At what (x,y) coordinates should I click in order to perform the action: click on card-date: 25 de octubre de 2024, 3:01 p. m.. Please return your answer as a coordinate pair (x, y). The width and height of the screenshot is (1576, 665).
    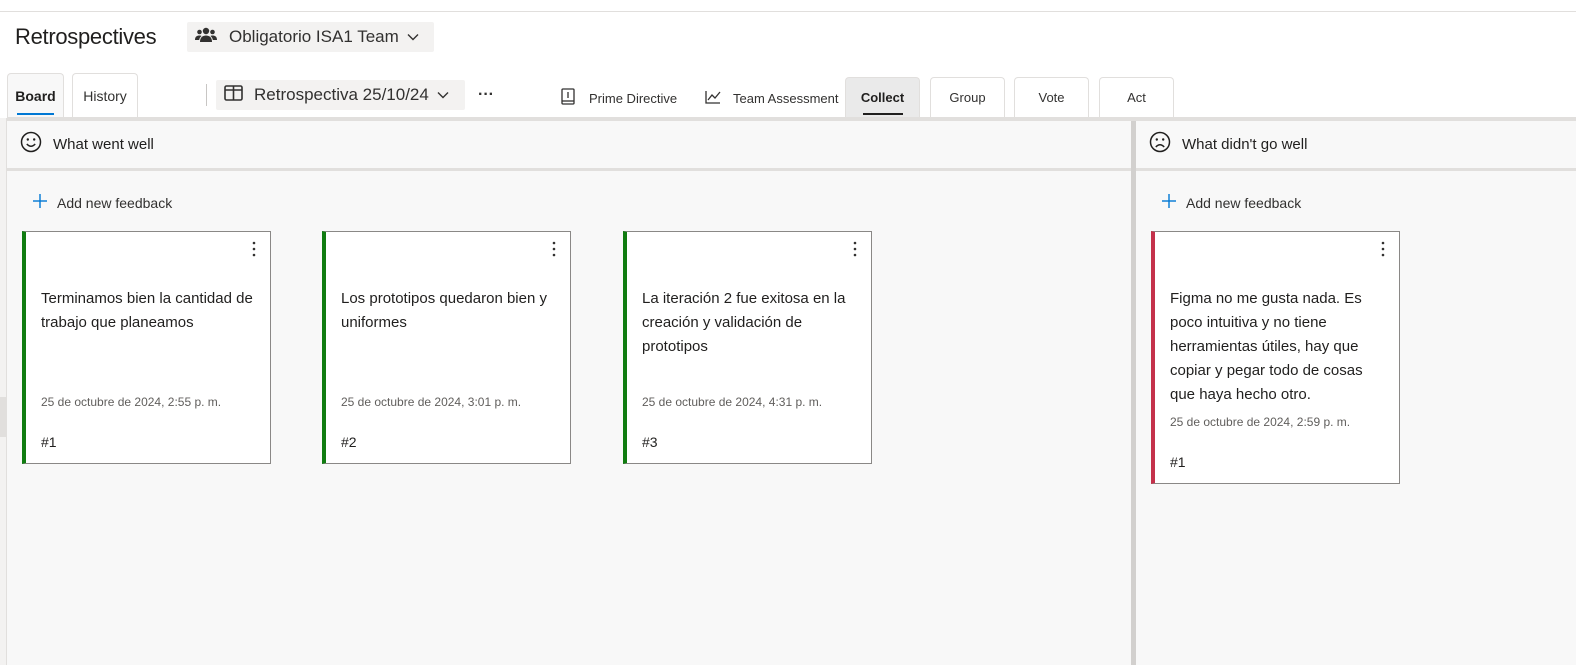
    Looking at the image, I should click on (431, 402).